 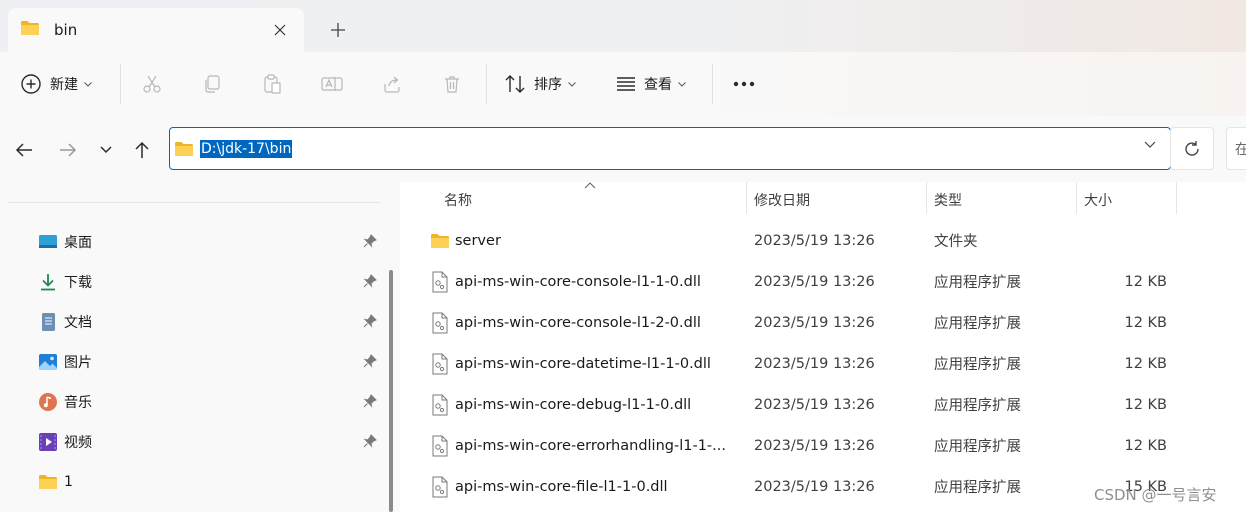 What do you see at coordinates (210, 442) in the screenshot?
I see `sidebar-item-videos: 视频` at bounding box center [210, 442].